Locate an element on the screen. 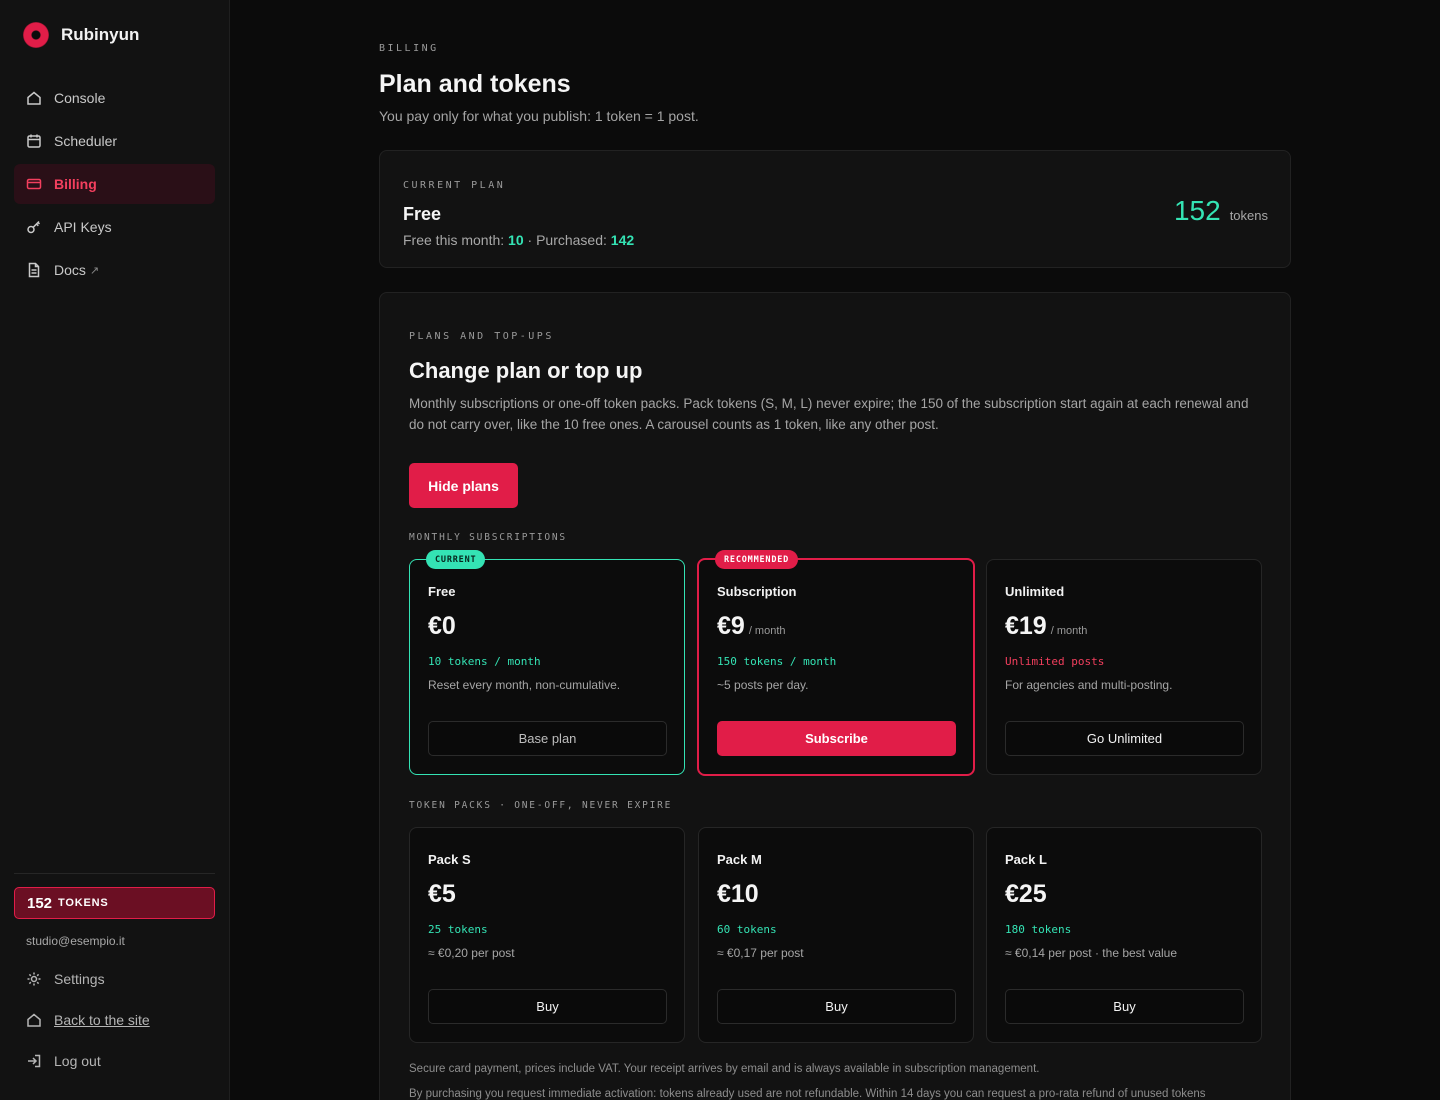 The width and height of the screenshot is (1440, 1100). hide-plans-button: Hide plans is located at coordinates (463, 485).